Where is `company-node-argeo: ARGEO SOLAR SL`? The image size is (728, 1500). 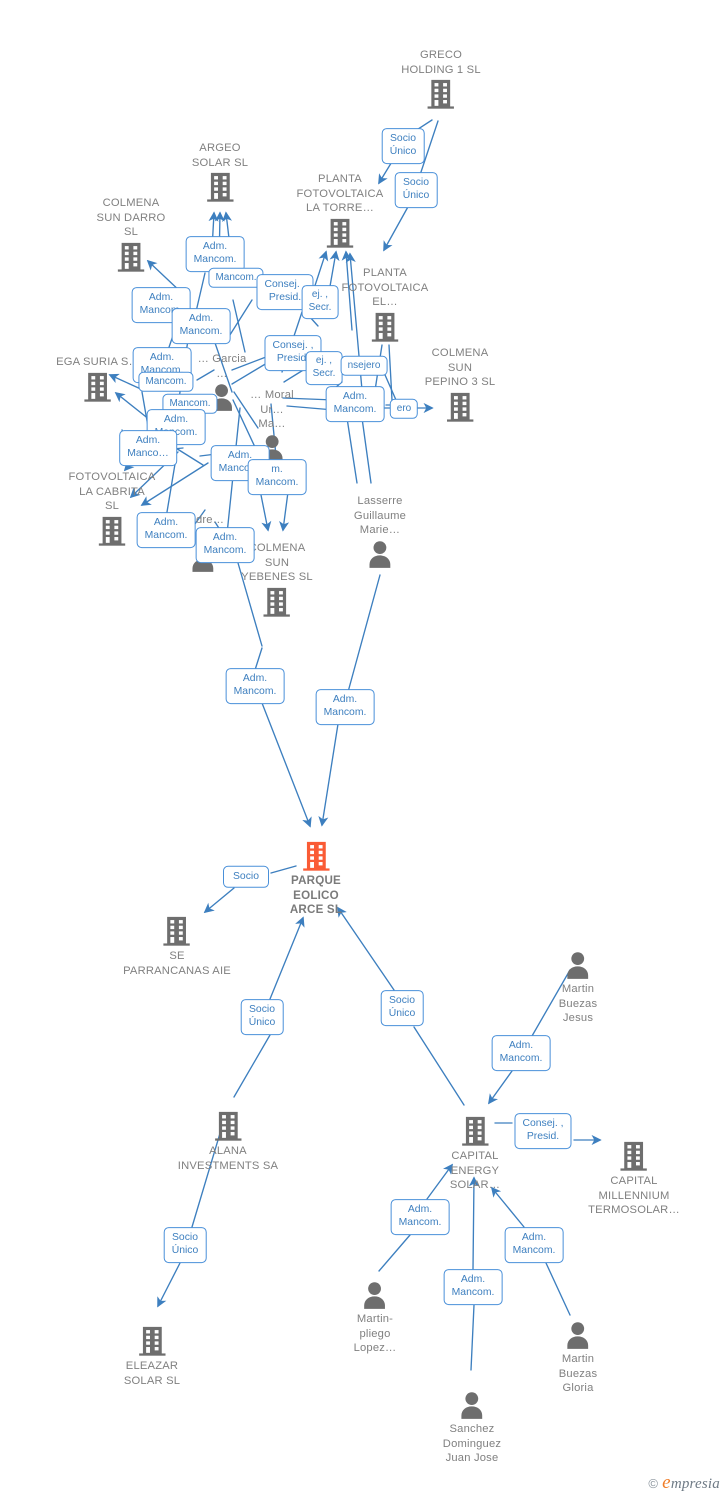
company-node-argeo: ARGEO SOLAR SL is located at coordinates (220, 172).